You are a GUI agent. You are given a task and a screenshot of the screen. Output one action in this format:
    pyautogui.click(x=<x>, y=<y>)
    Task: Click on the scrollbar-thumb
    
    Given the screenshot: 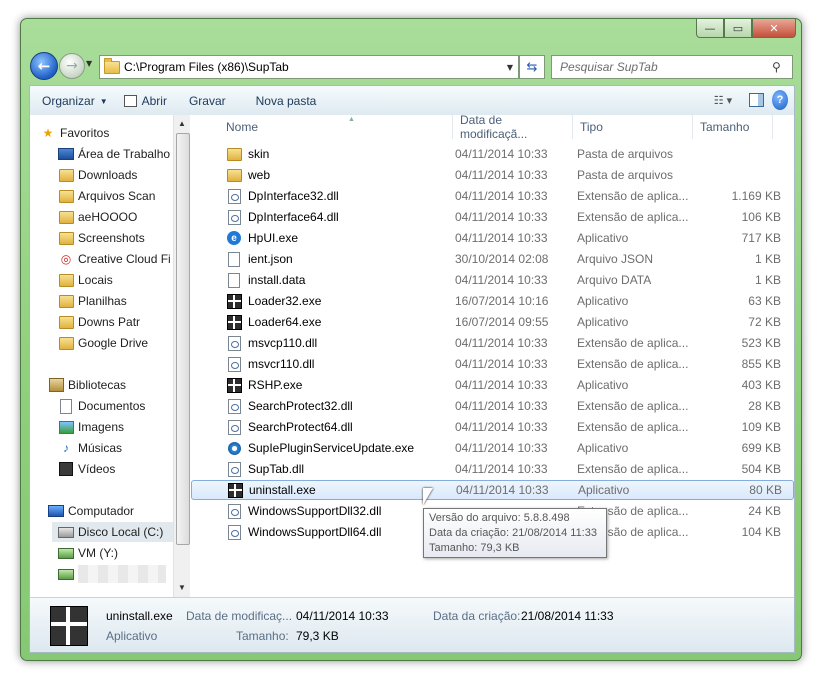 What is the action you would take?
    pyautogui.click(x=183, y=339)
    